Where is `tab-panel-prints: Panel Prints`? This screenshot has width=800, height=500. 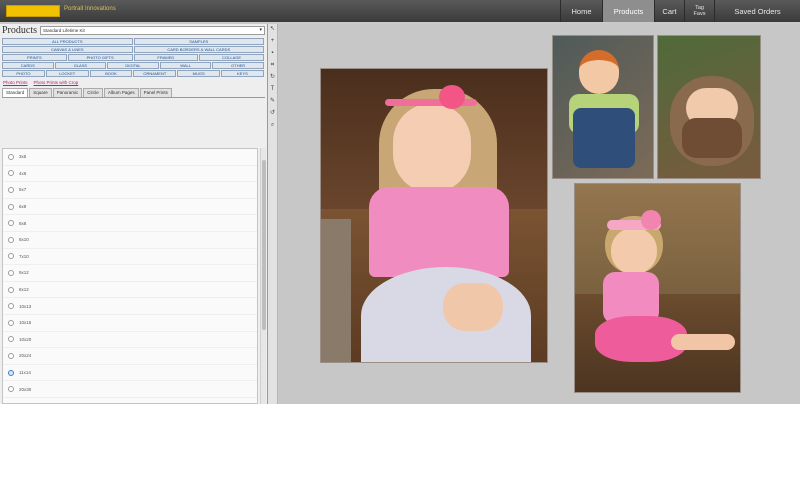 tab-panel-prints: Panel Prints is located at coordinates (155, 92).